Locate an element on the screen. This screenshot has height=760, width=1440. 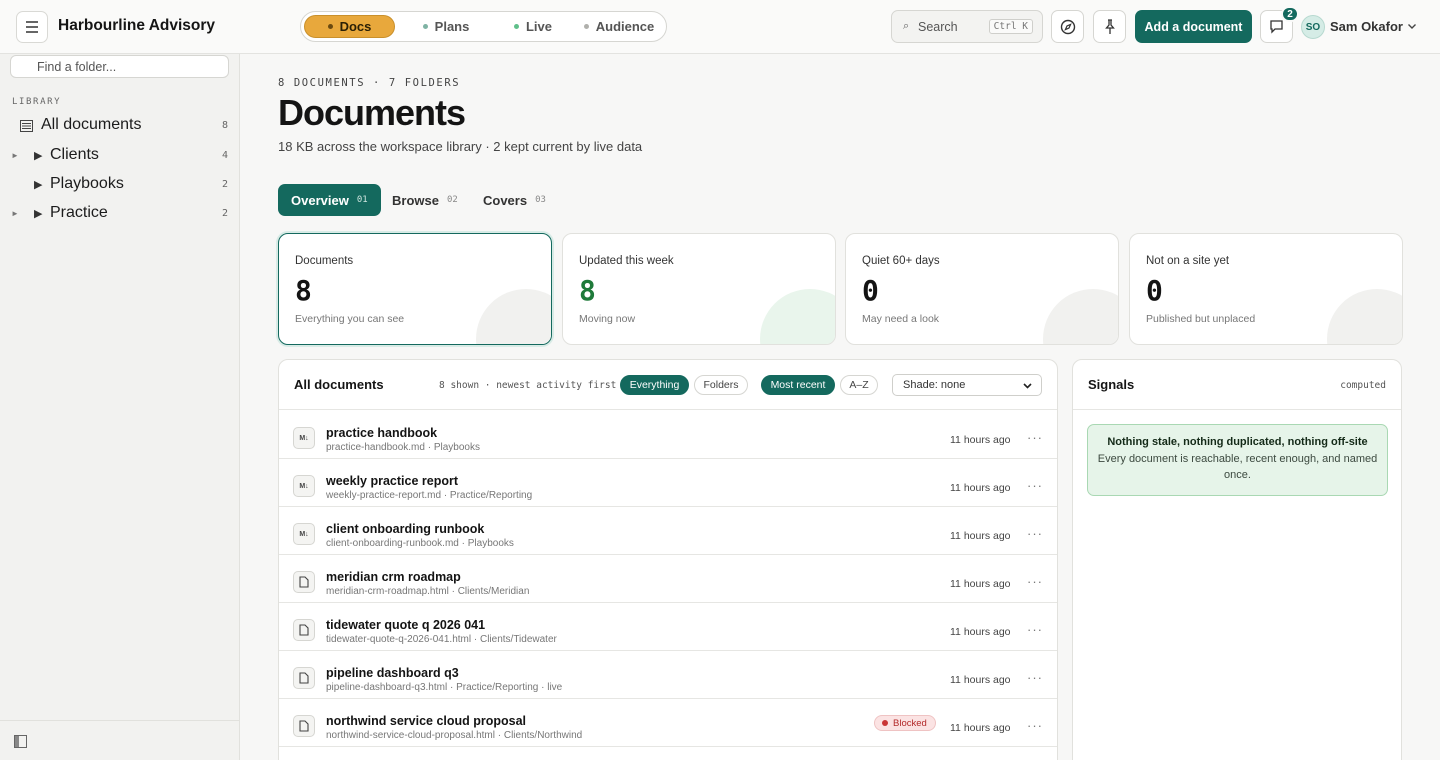
brand-name: Harbourline Advisory is located at coordinates (137, 25).